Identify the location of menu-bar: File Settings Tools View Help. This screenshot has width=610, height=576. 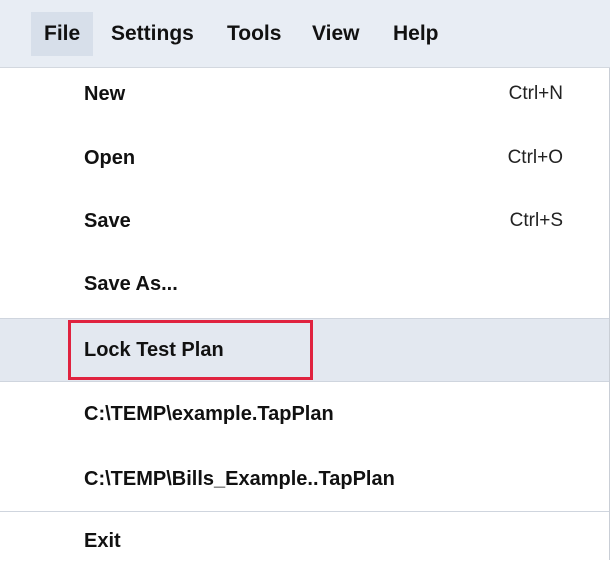
(305, 34).